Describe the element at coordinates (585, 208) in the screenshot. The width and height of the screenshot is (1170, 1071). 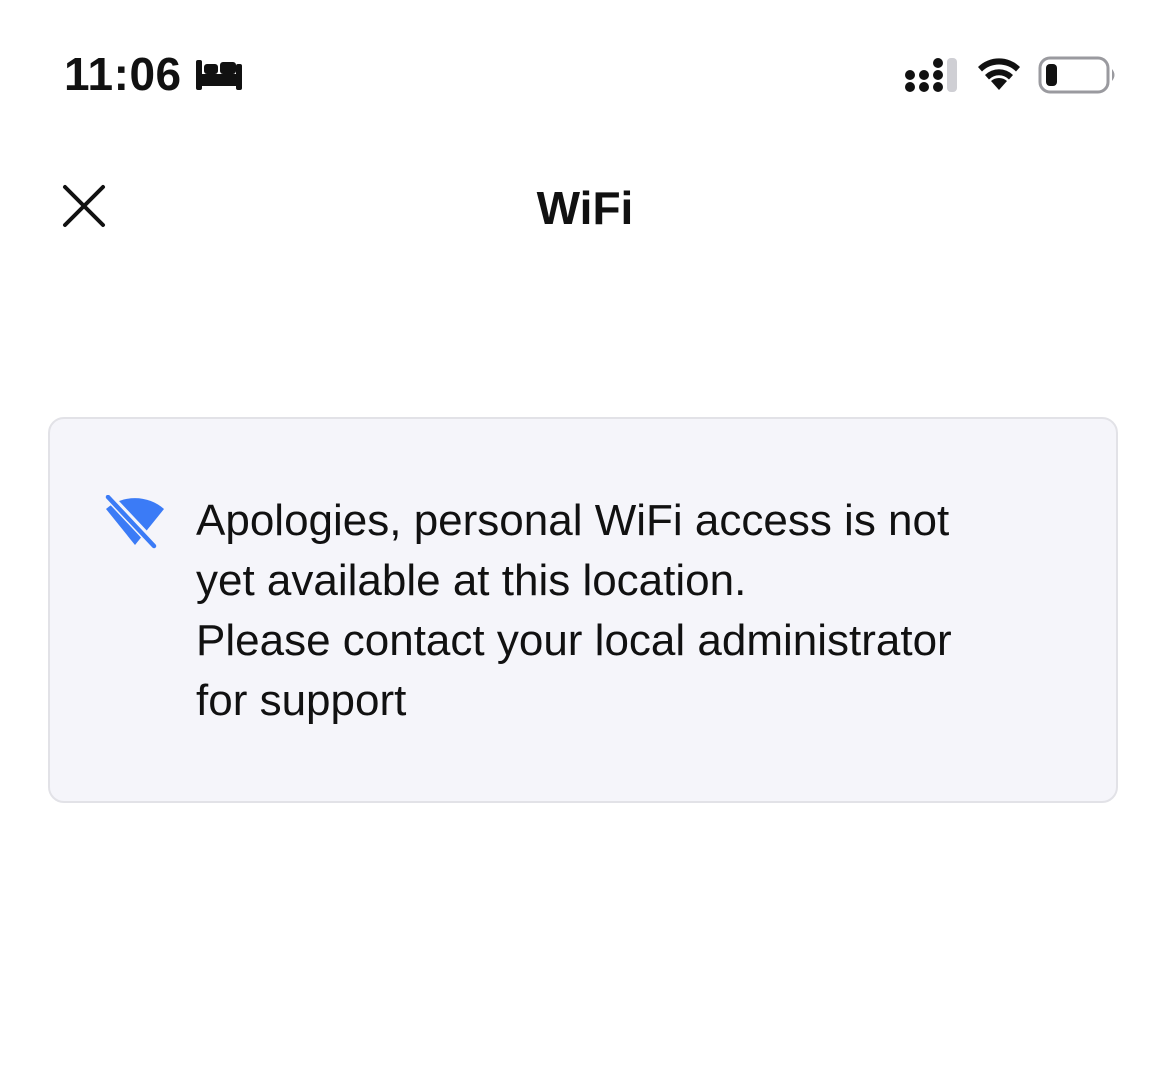
I see `page-title: WiFi` at that location.